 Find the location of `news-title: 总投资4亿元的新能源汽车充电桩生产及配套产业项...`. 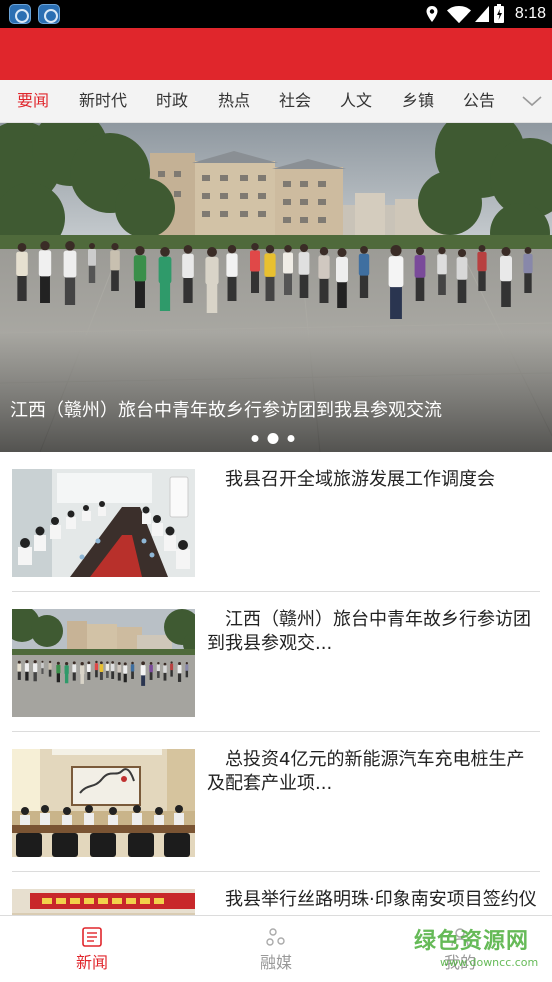

news-title: 总投资4亿元的新能源汽车充电桩生产及配套产业项... is located at coordinates (366, 771).